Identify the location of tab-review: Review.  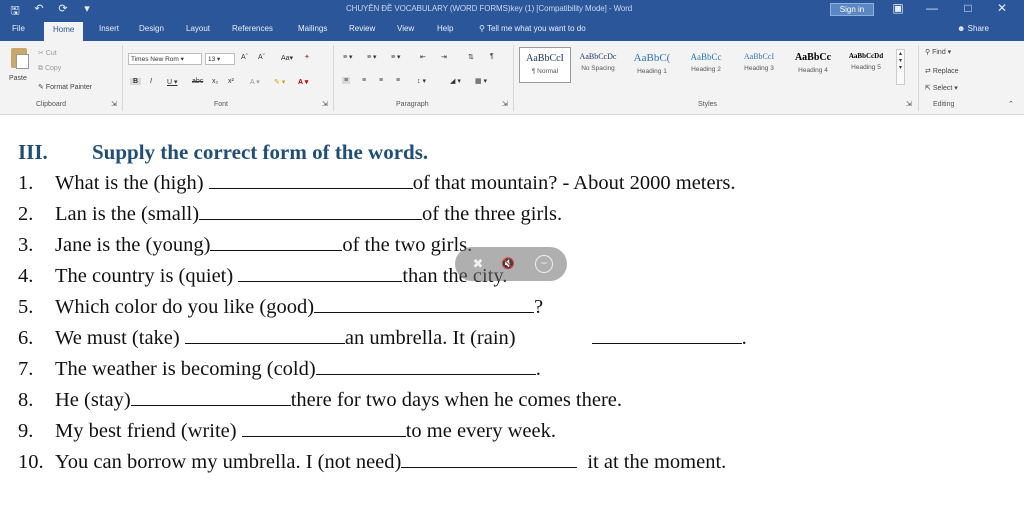
(362, 28).